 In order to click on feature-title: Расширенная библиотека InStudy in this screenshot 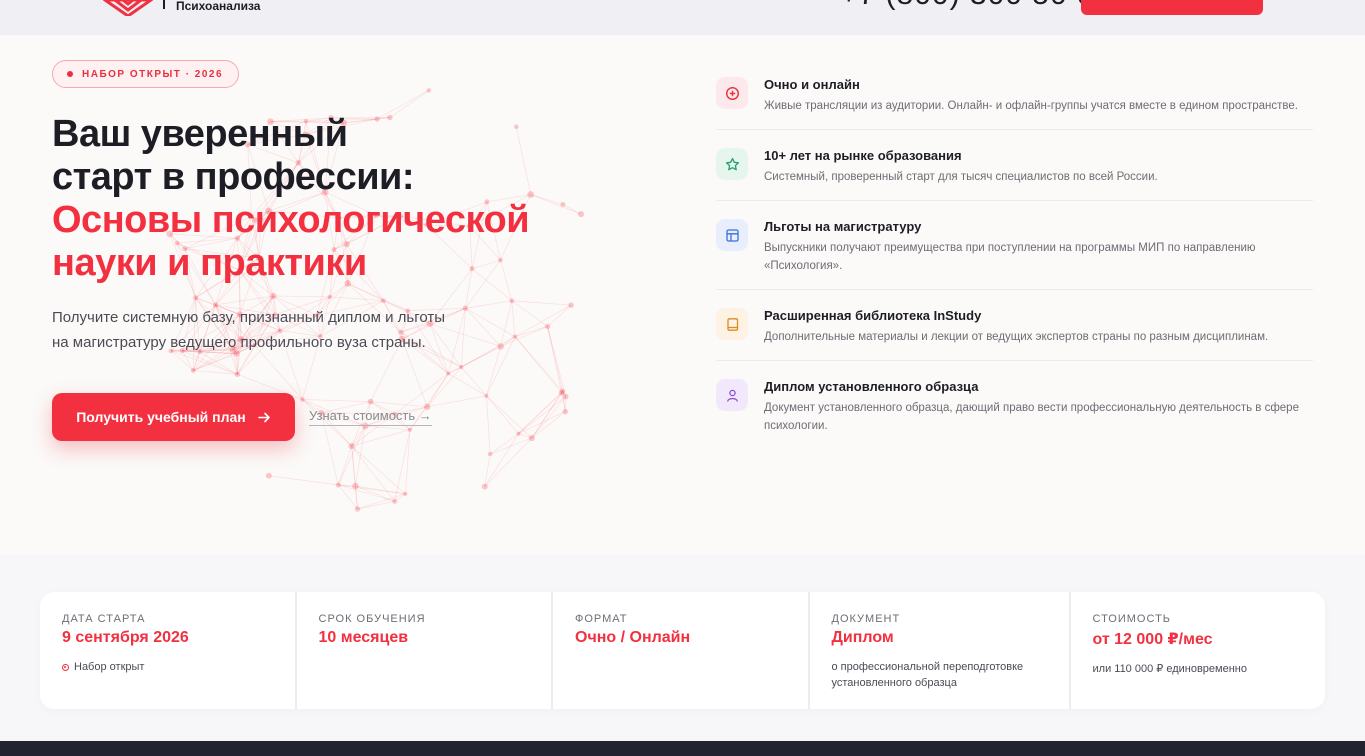, I will do `click(873, 315)`.